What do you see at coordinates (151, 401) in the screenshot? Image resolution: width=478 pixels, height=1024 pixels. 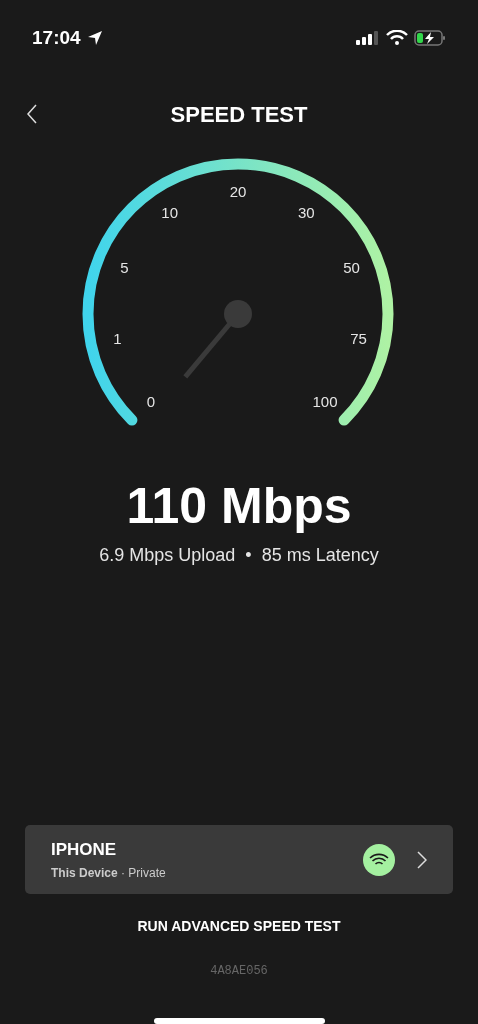 I see `gauge-tick-label: 0` at bounding box center [151, 401].